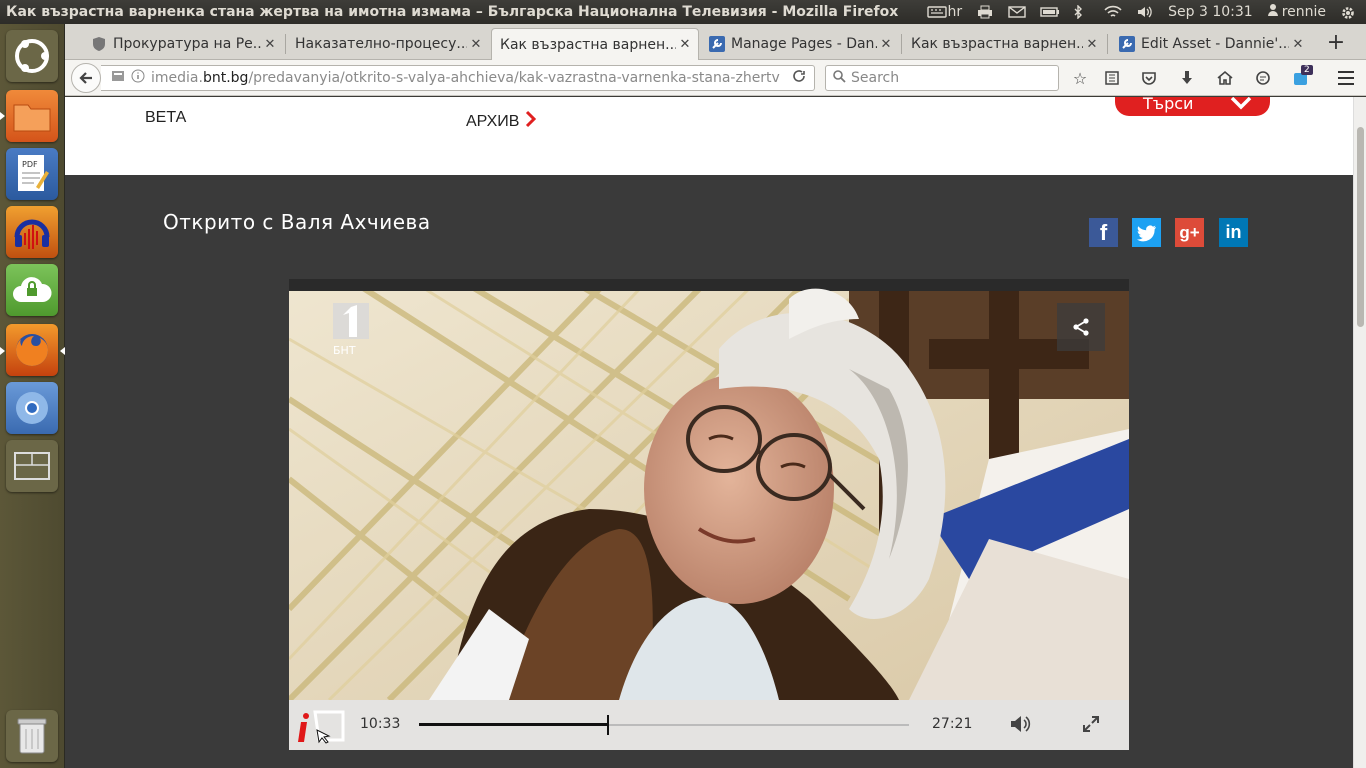  What do you see at coordinates (32, 408) in the screenshot?
I see `chromium-icon` at bounding box center [32, 408].